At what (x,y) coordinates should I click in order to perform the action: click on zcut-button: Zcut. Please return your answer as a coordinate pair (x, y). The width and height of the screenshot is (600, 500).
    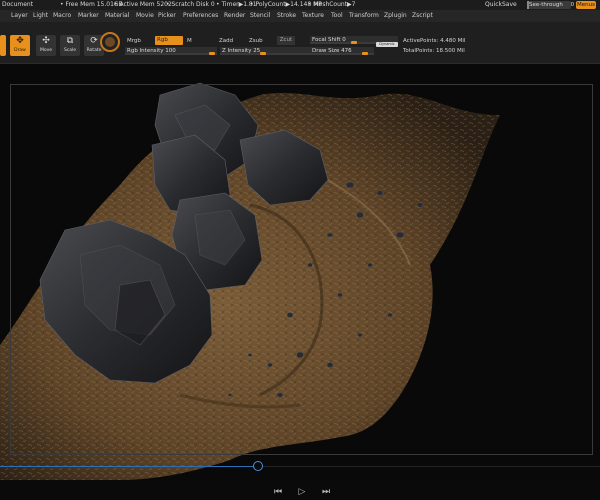
    Looking at the image, I should click on (286, 40).